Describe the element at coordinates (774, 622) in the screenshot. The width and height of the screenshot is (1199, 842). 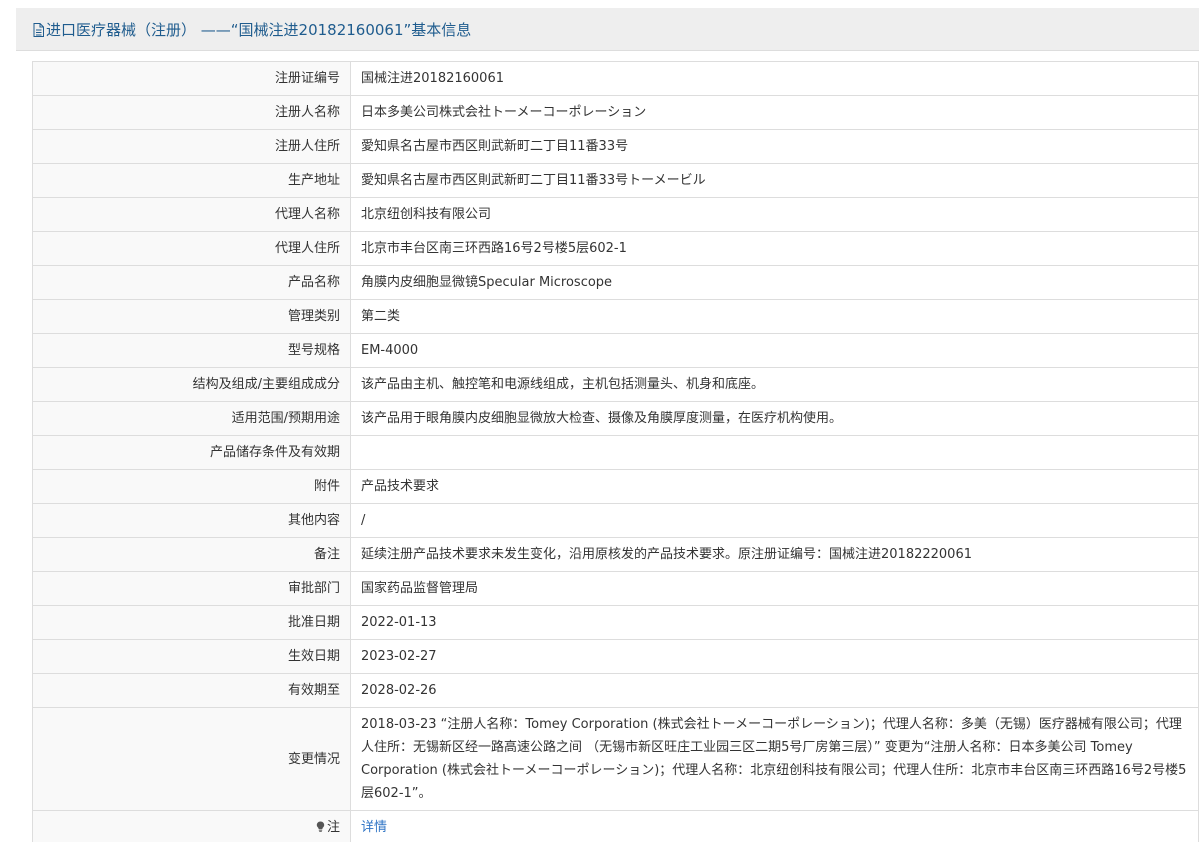
I see `row-value: 2022-01-13` at that location.